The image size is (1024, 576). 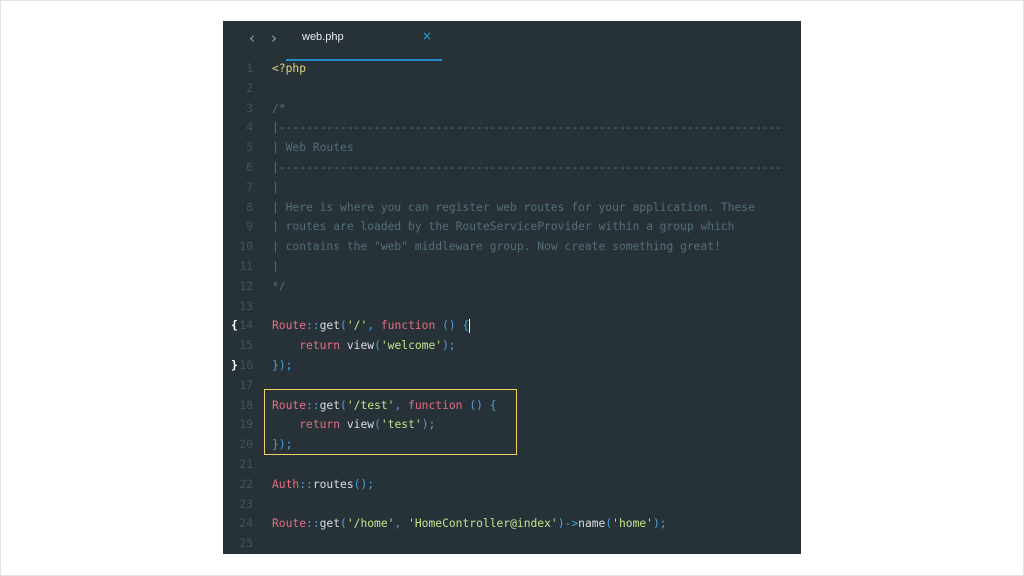 What do you see at coordinates (246, 405) in the screenshot?
I see `line-number: 18` at bounding box center [246, 405].